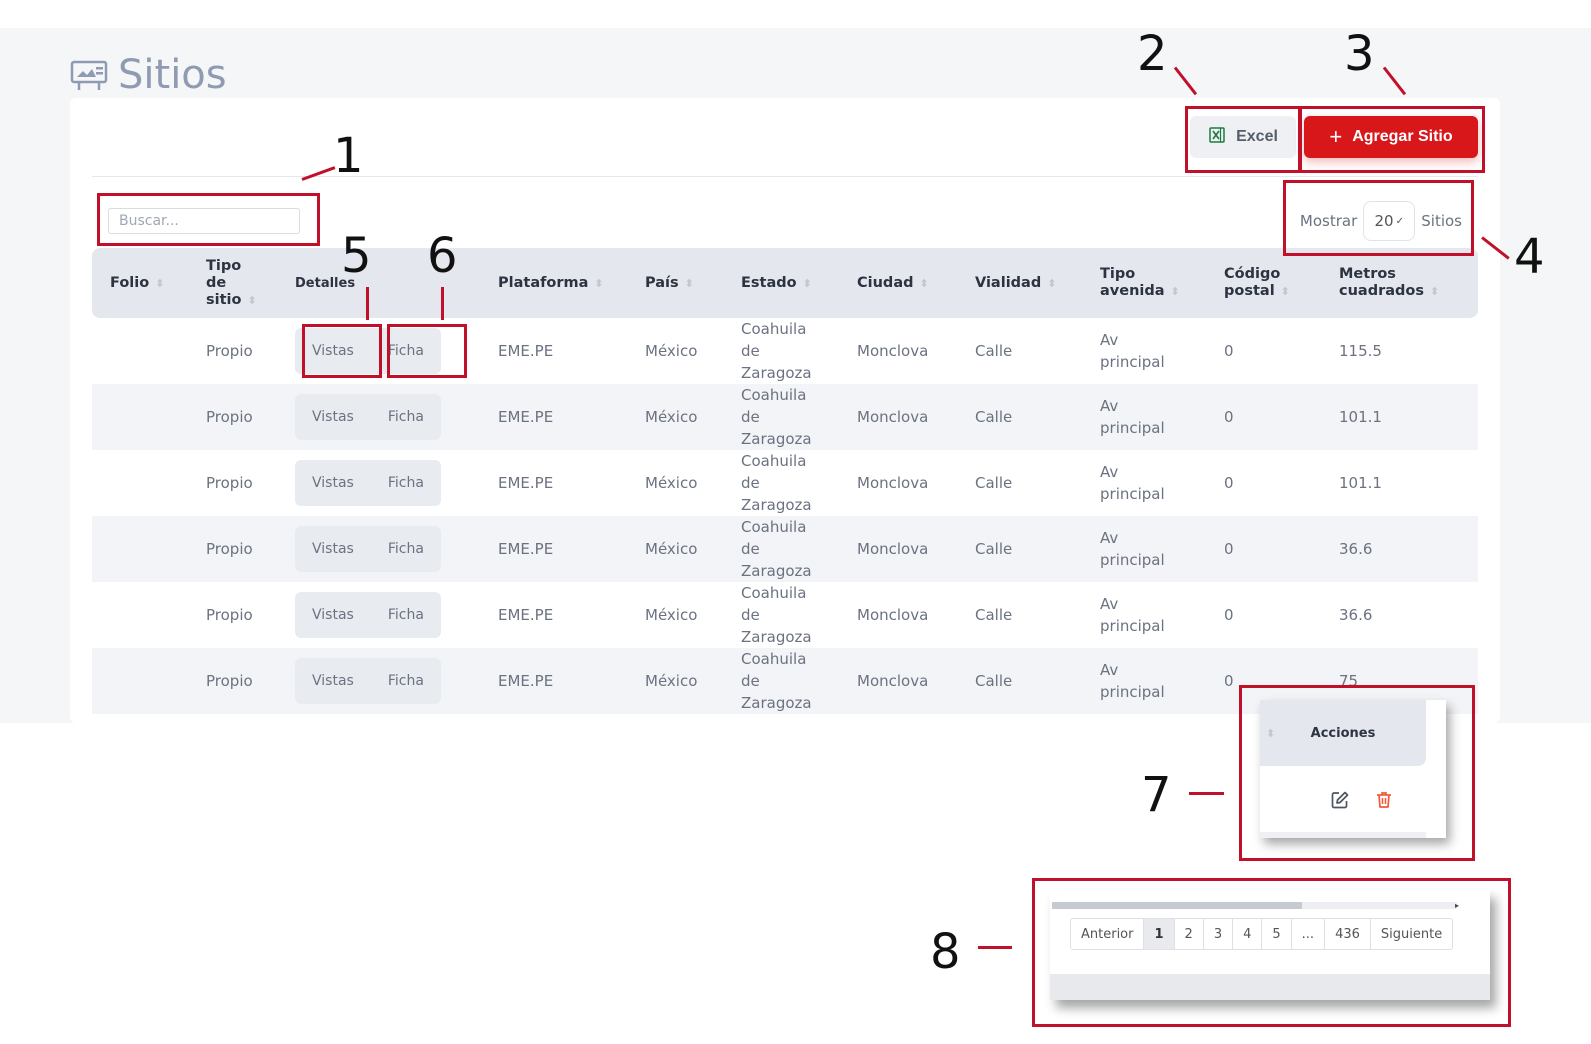  I want to click on page-title-text: Sitios, so click(172, 75).